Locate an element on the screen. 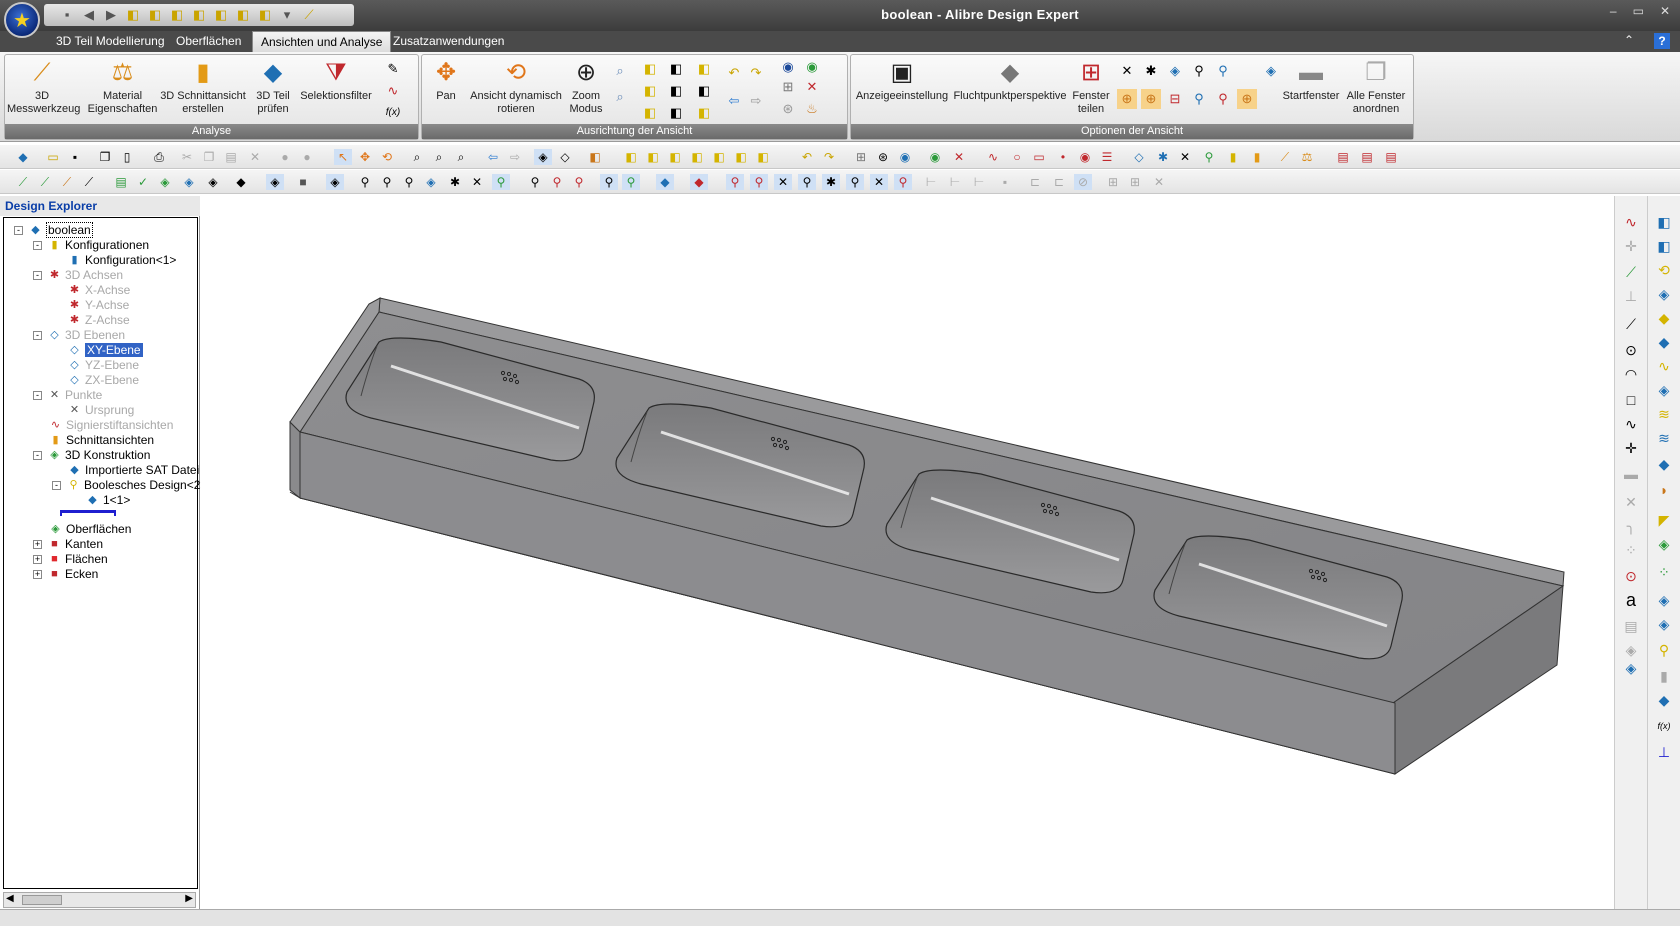  feature-icon: ⟋ is located at coordinates (45, 182).